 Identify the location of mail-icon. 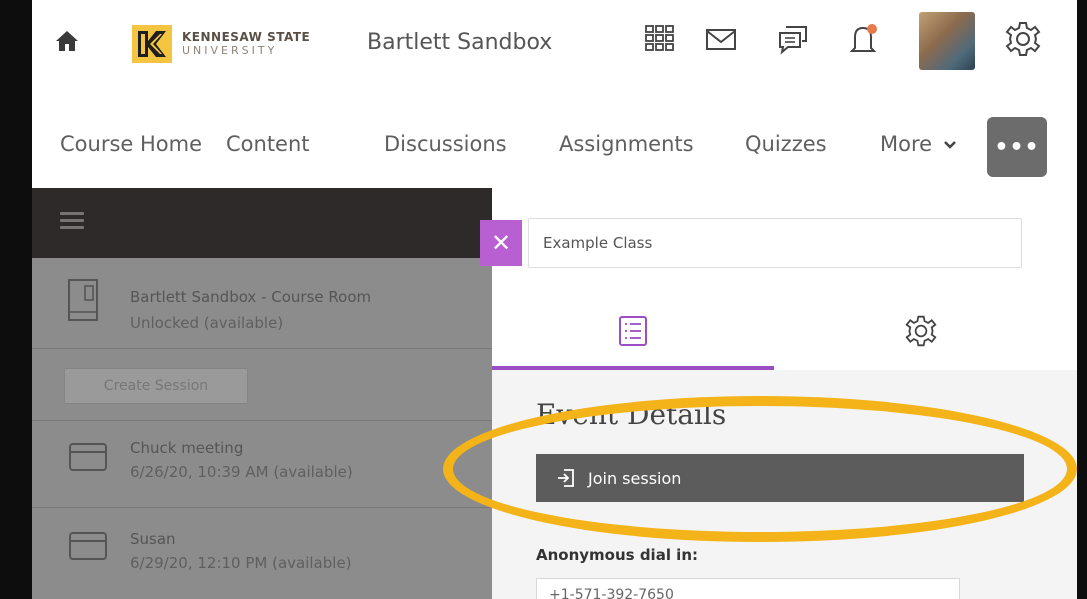
(721, 39).